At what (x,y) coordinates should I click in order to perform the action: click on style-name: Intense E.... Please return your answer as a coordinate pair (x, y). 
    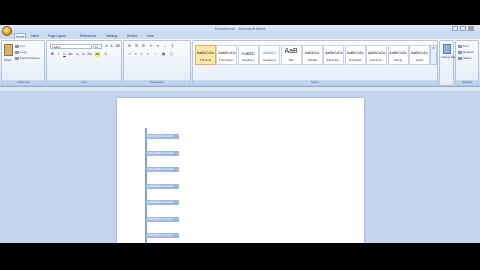
    Looking at the image, I should click on (376, 60).